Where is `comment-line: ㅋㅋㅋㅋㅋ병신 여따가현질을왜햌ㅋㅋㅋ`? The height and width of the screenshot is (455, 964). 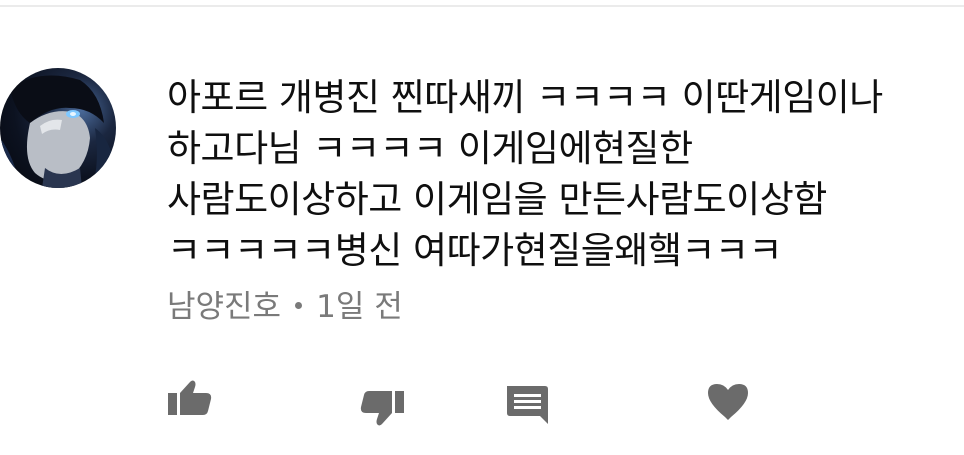
comment-line: ㅋㅋㅋㅋㅋ병신 여따가현질을왜햌ㅋㅋㅋ is located at coordinates (474, 250).